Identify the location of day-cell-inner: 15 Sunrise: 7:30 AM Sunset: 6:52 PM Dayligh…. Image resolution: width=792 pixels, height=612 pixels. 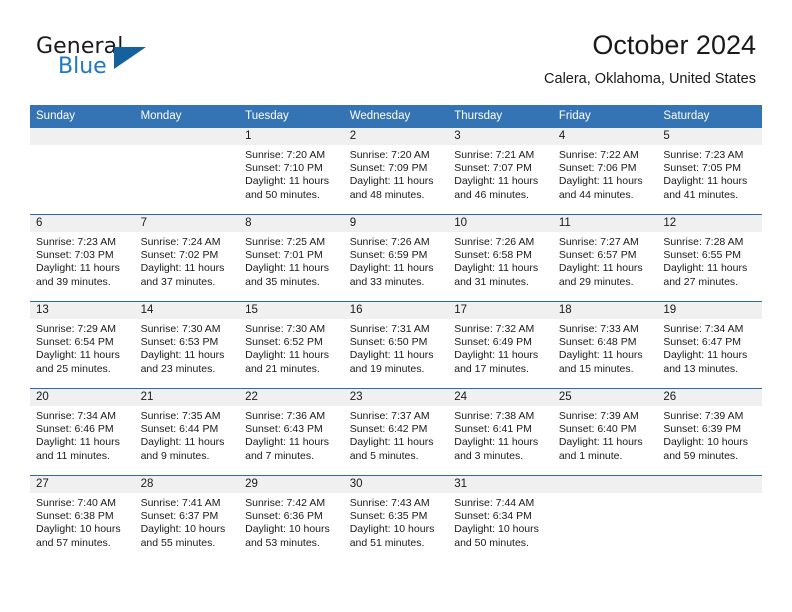
(291, 345).